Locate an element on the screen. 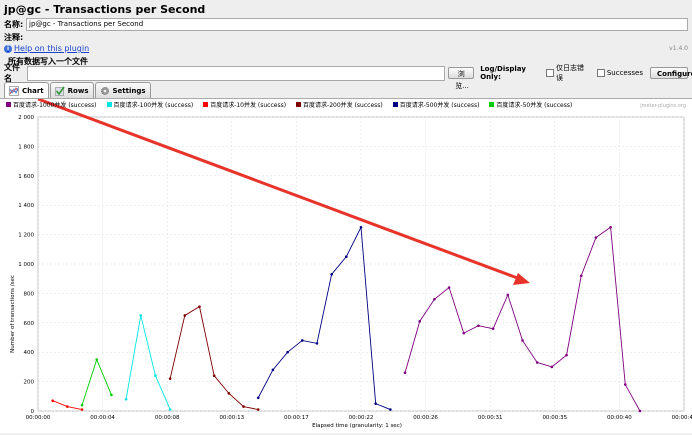 The width and height of the screenshot is (692, 435). tab-rows-label: Rows is located at coordinates (78, 90).